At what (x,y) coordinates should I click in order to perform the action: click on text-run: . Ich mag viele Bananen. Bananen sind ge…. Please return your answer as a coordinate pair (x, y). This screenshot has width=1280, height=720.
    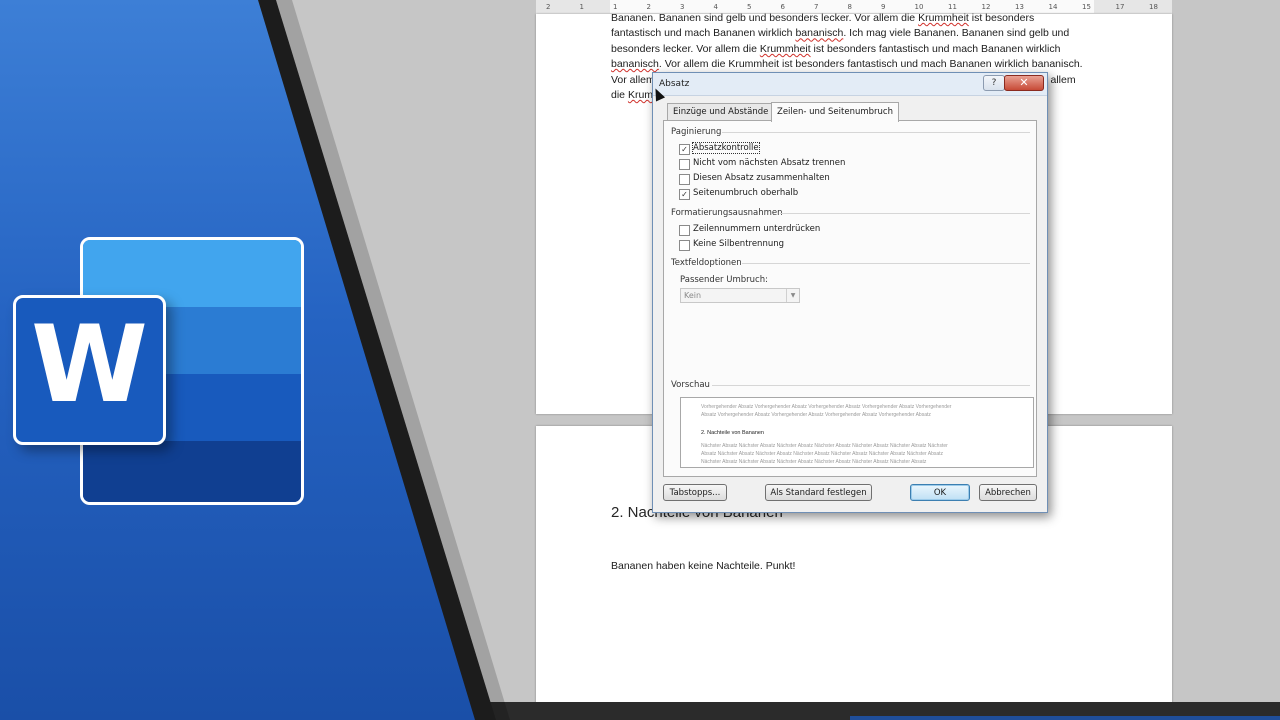
    Looking at the image, I should click on (956, 33).